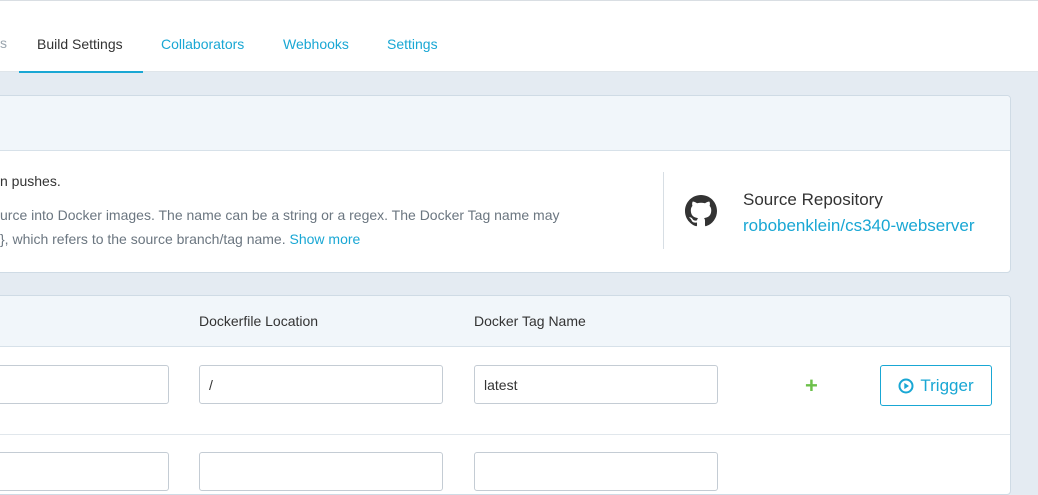  Describe the element at coordinates (84, 384) in the screenshot. I see `source-input` at that location.